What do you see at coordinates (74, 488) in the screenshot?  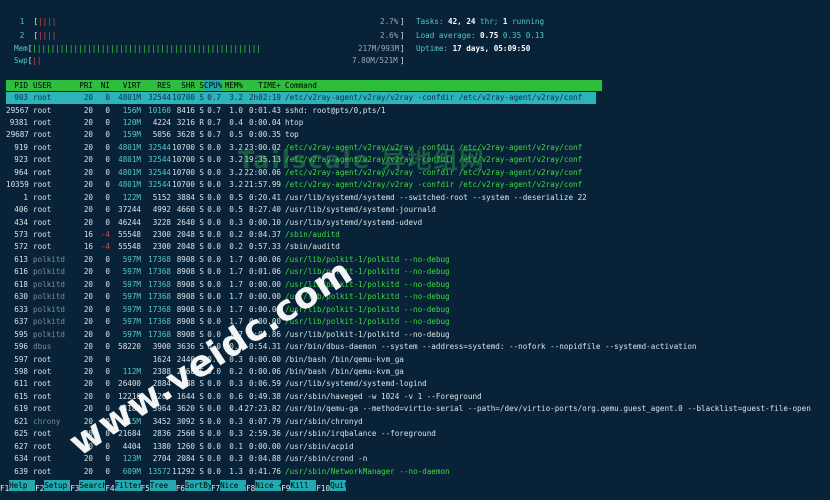 I see `fkey-f3: F3` at bounding box center [74, 488].